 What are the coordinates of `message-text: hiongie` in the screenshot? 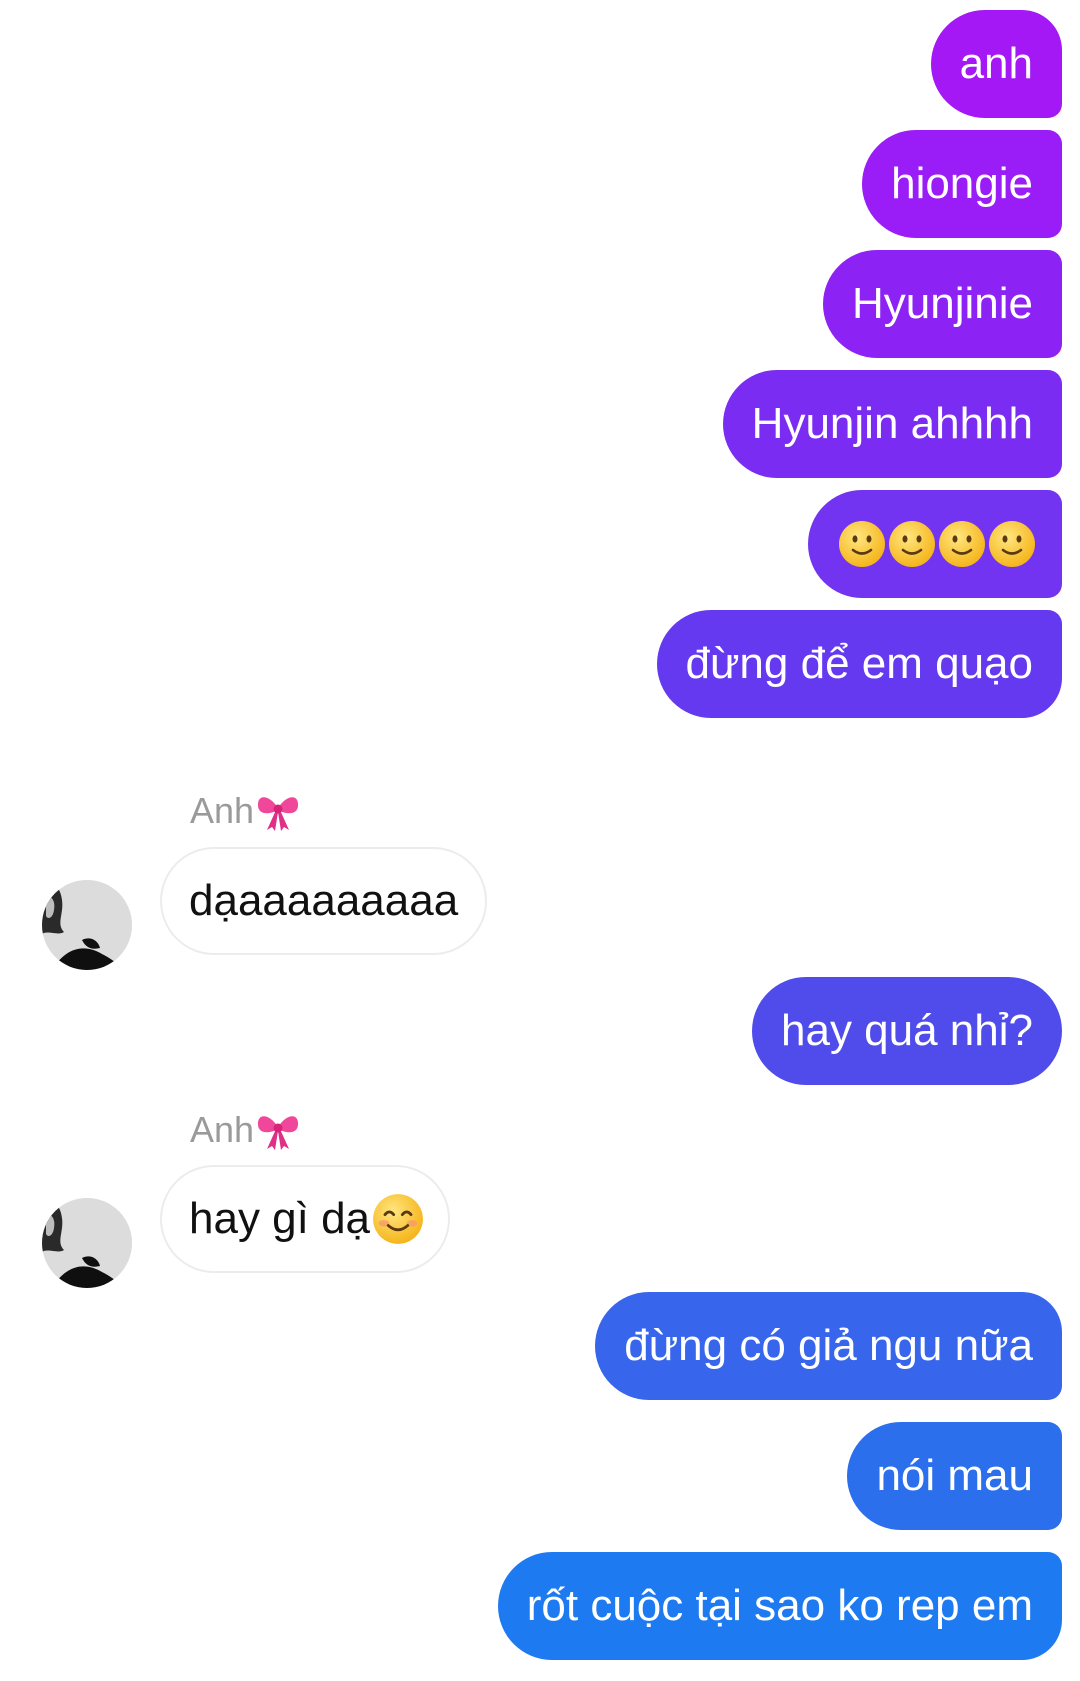 It's located at (962, 183).